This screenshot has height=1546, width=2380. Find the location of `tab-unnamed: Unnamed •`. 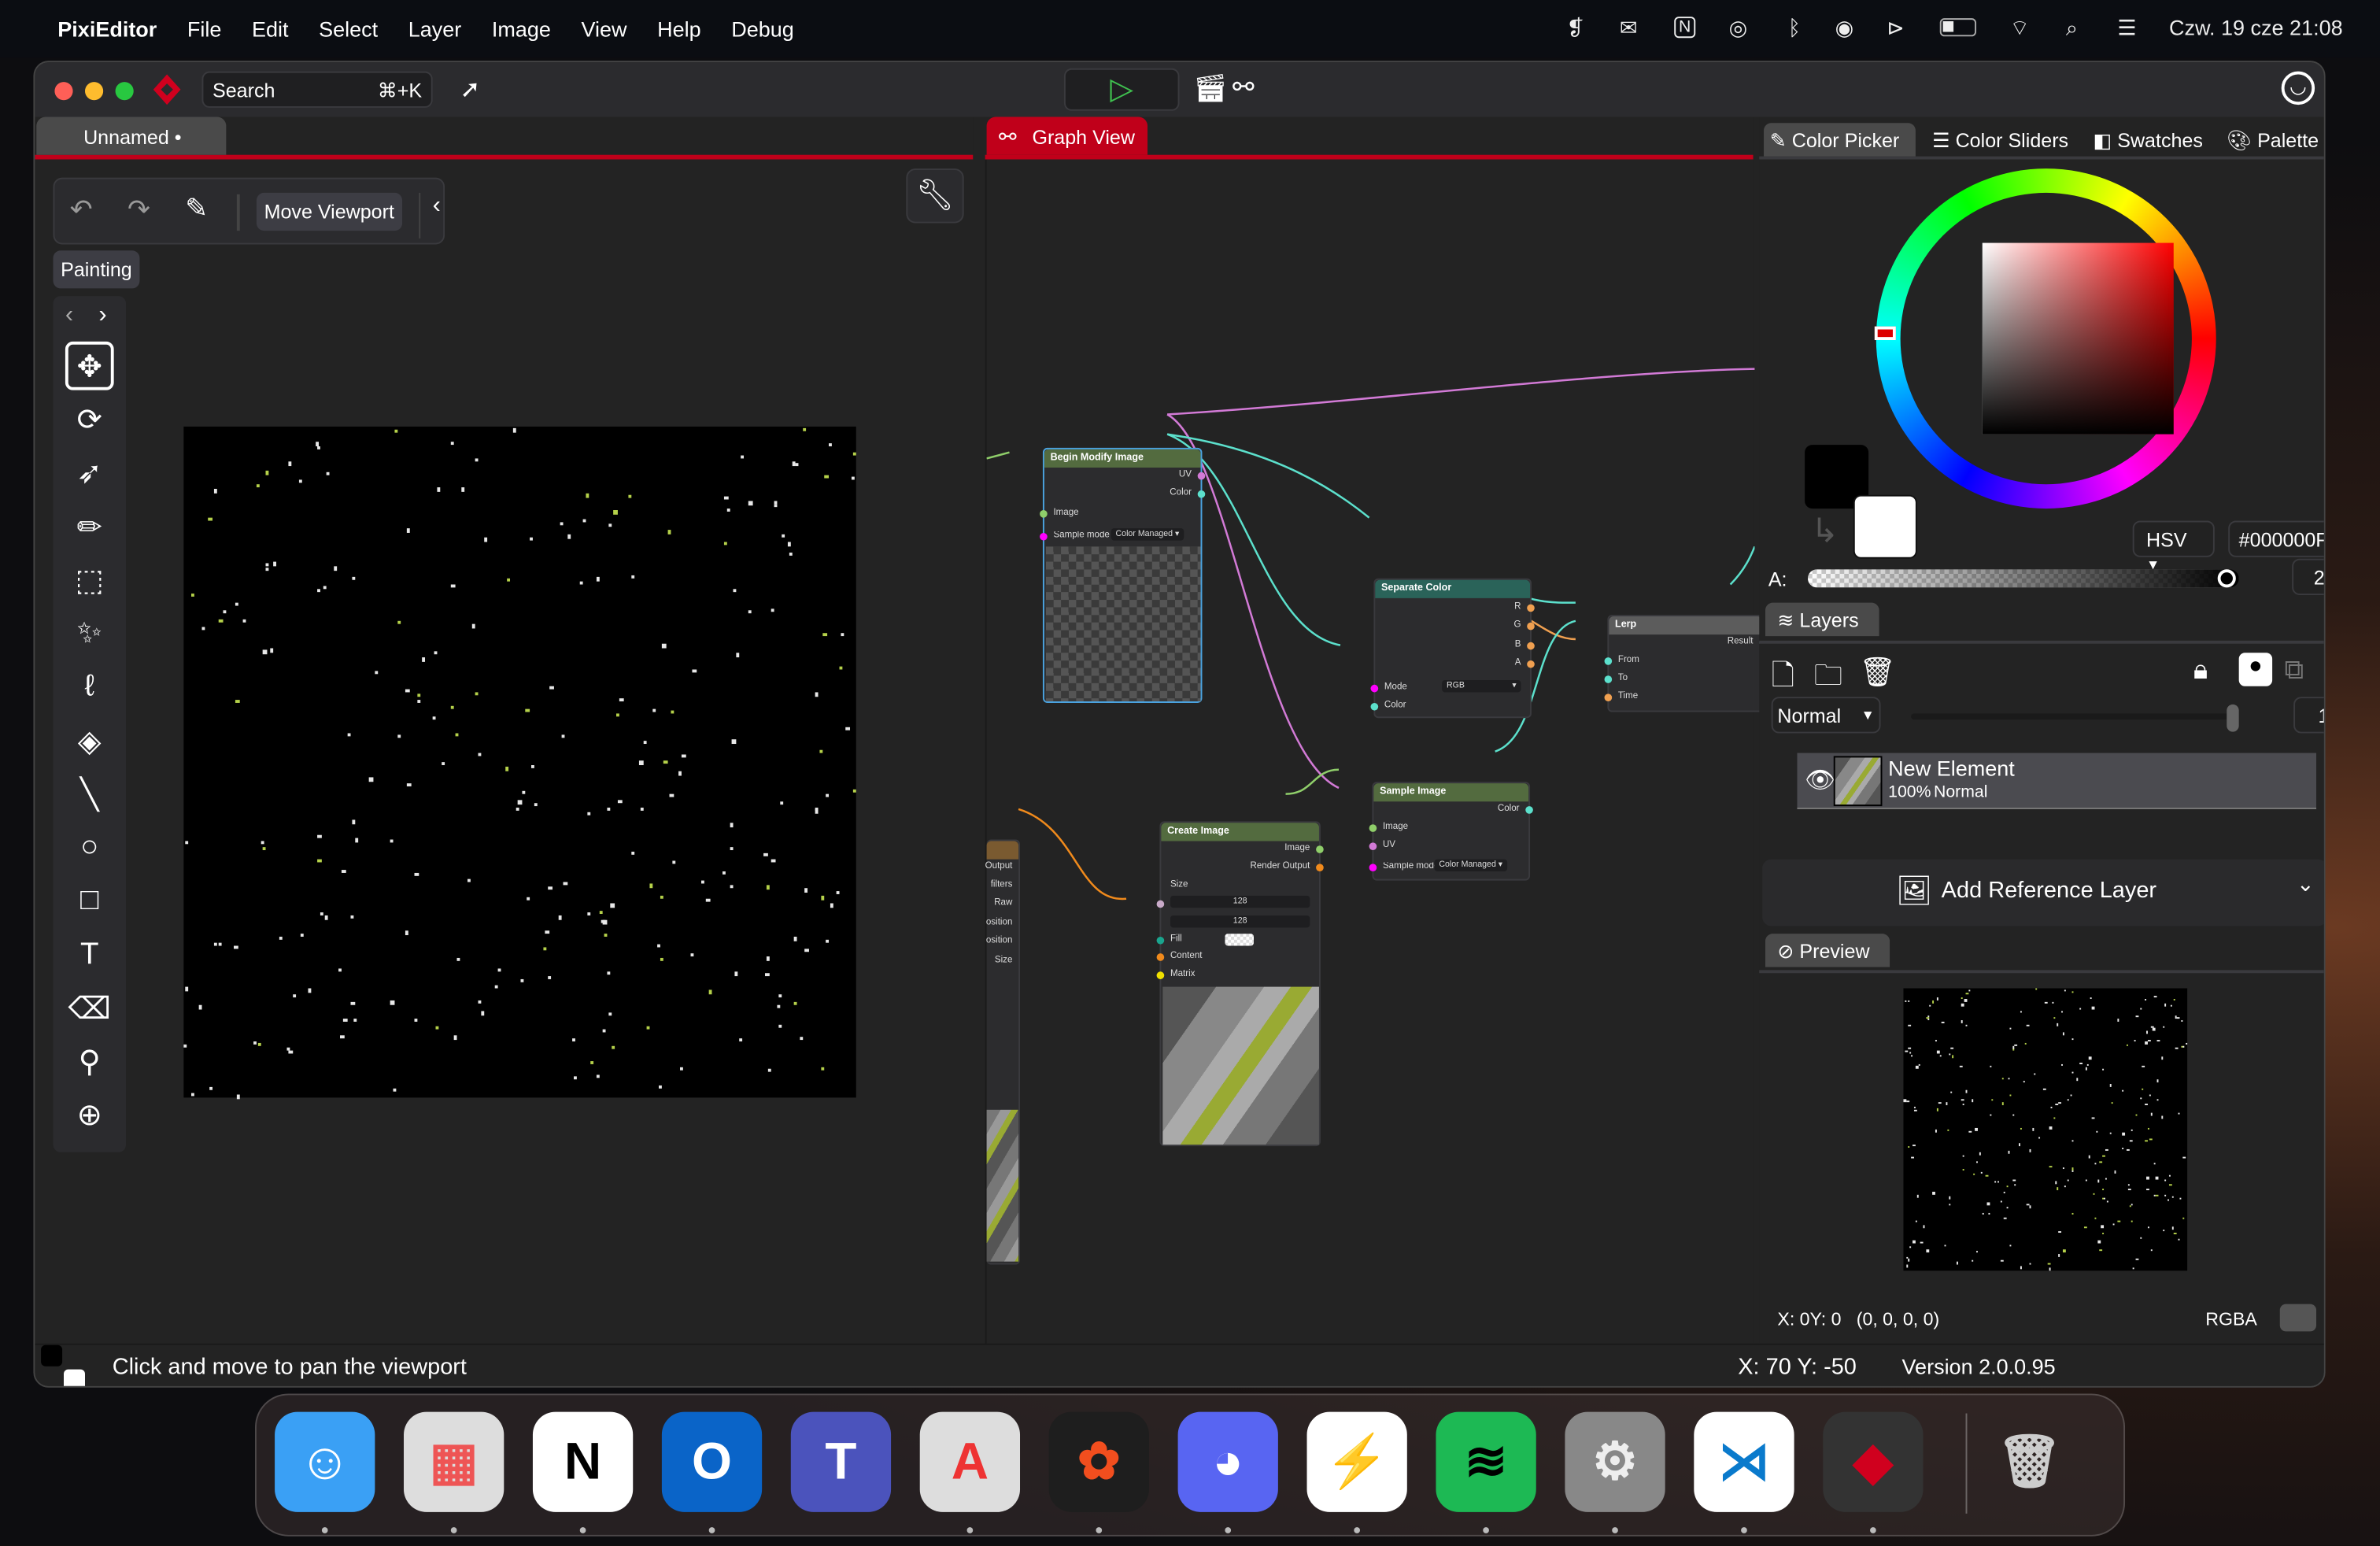

tab-unnamed: Unnamed • is located at coordinates (131, 136).